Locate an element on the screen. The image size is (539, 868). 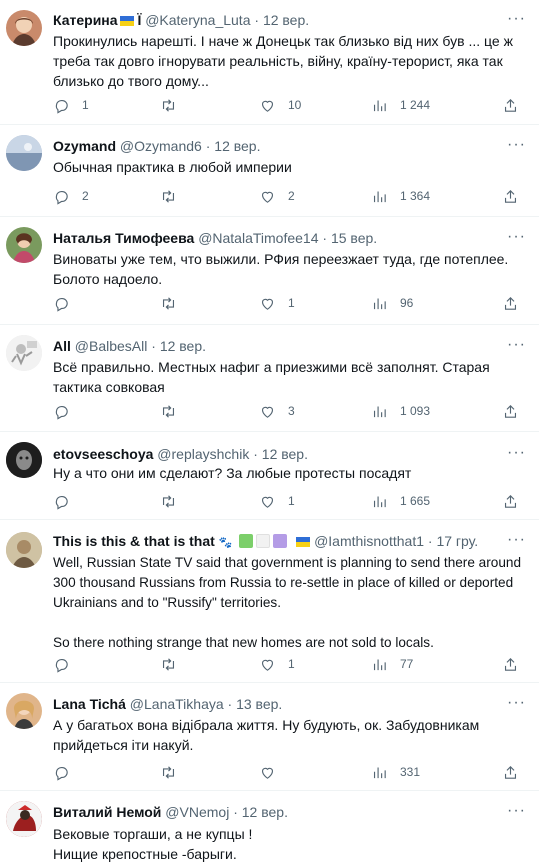
handle: @BalbesAll is located at coordinates (111, 346).